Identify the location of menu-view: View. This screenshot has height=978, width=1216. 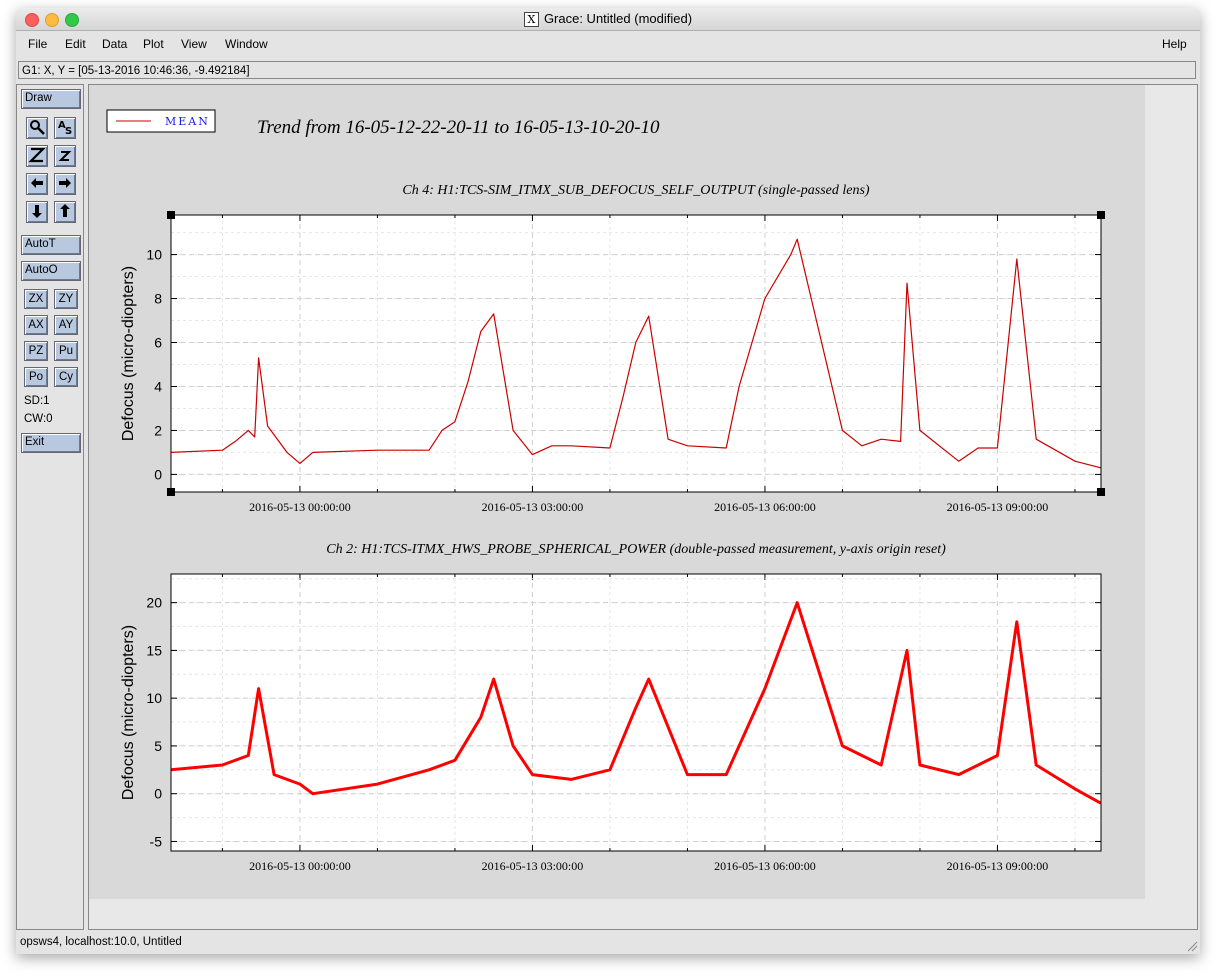
(194, 44).